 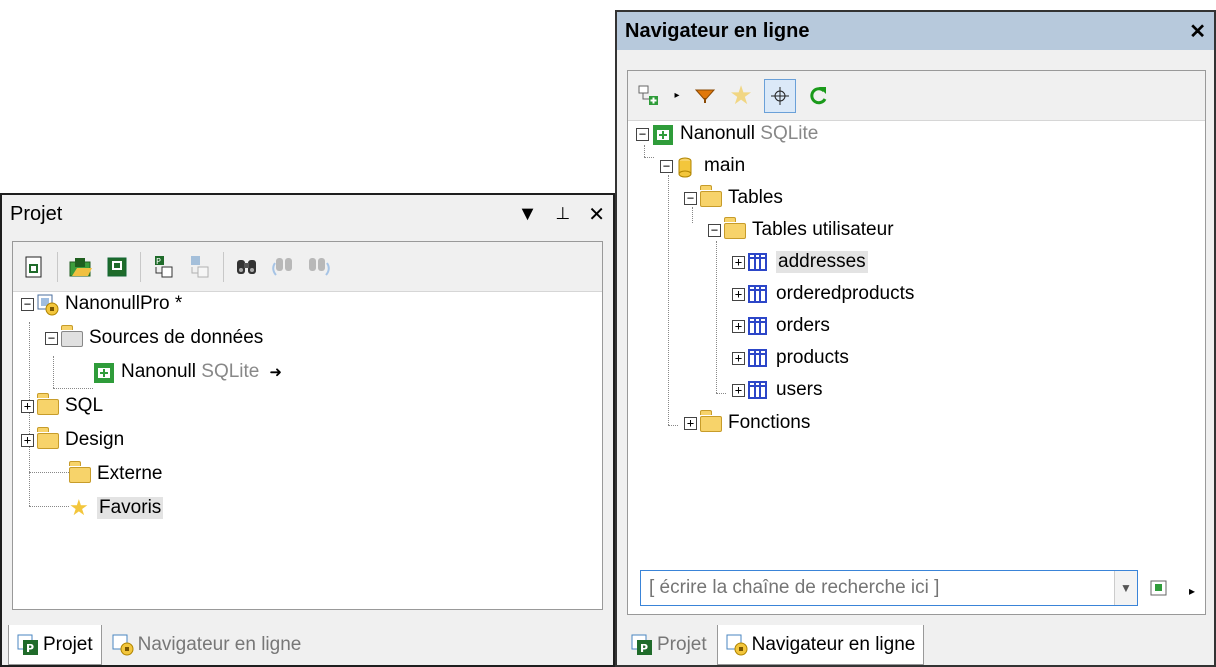 I want to click on tree-item-externe: Externe, so click(x=115, y=474).